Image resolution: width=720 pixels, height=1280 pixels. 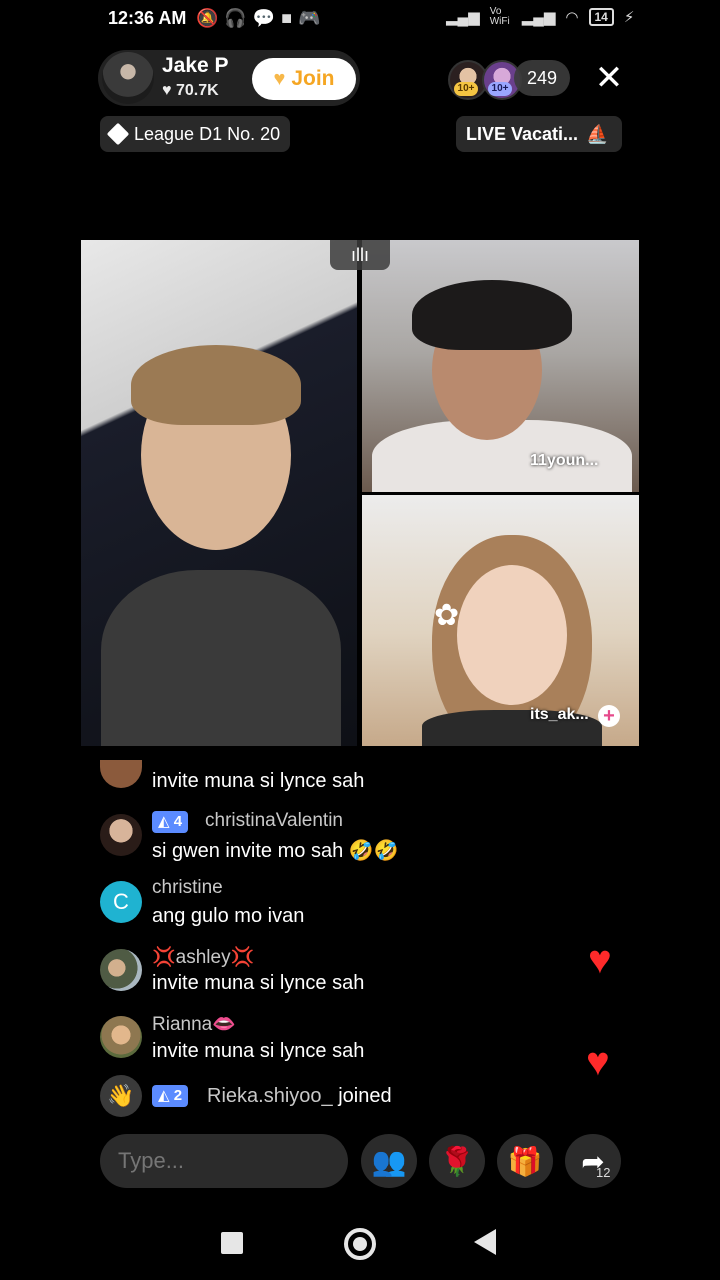 I want to click on status-left-icons: 🔕🎧💬■🎮, so click(x=261, y=18).